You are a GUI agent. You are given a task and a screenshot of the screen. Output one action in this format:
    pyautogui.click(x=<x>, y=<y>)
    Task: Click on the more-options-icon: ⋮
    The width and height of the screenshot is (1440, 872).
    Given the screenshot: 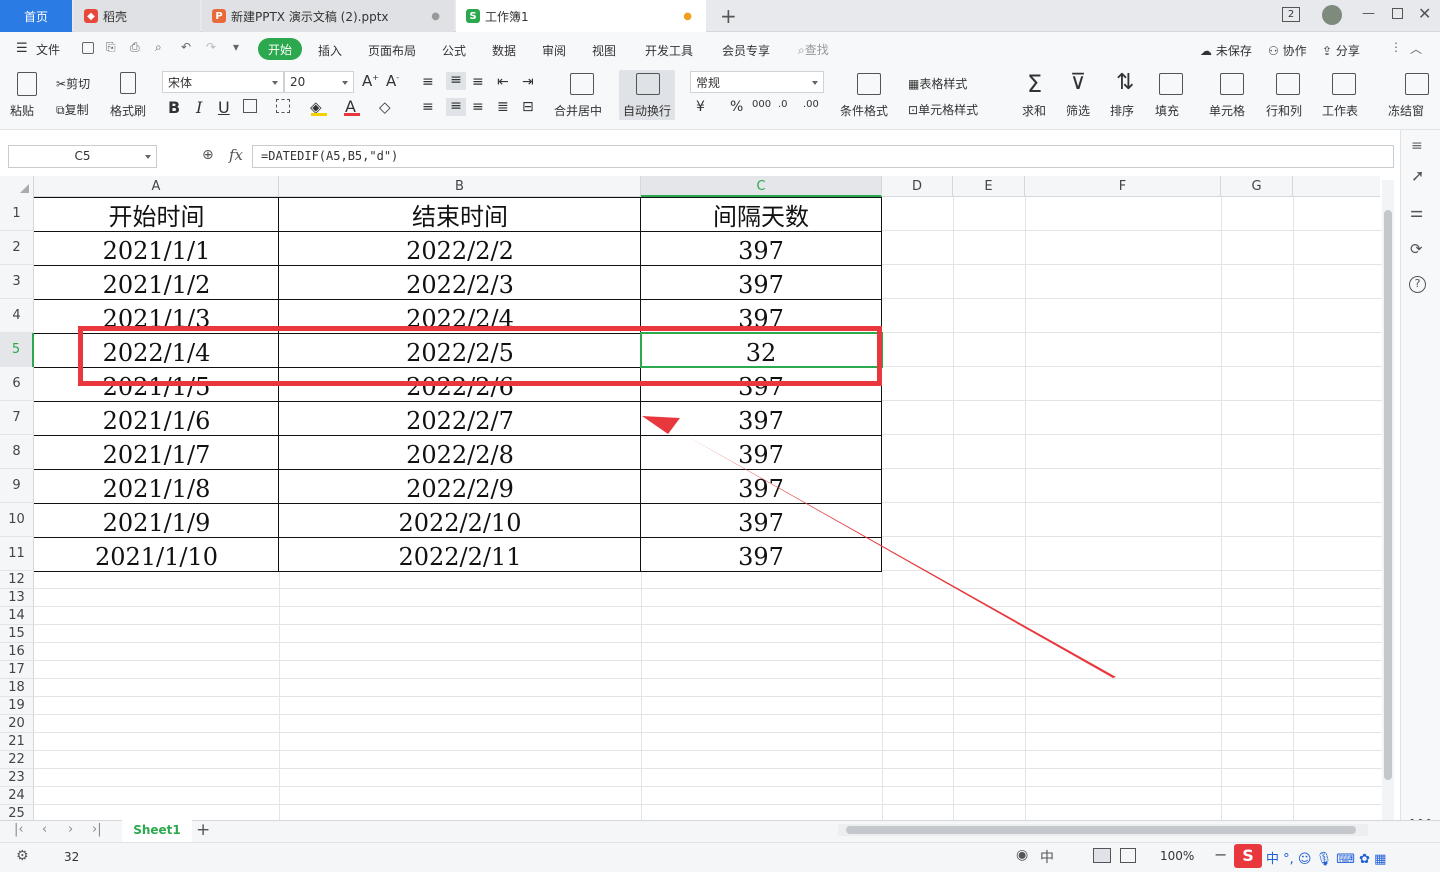 What is the action you would take?
    pyautogui.click(x=1396, y=47)
    